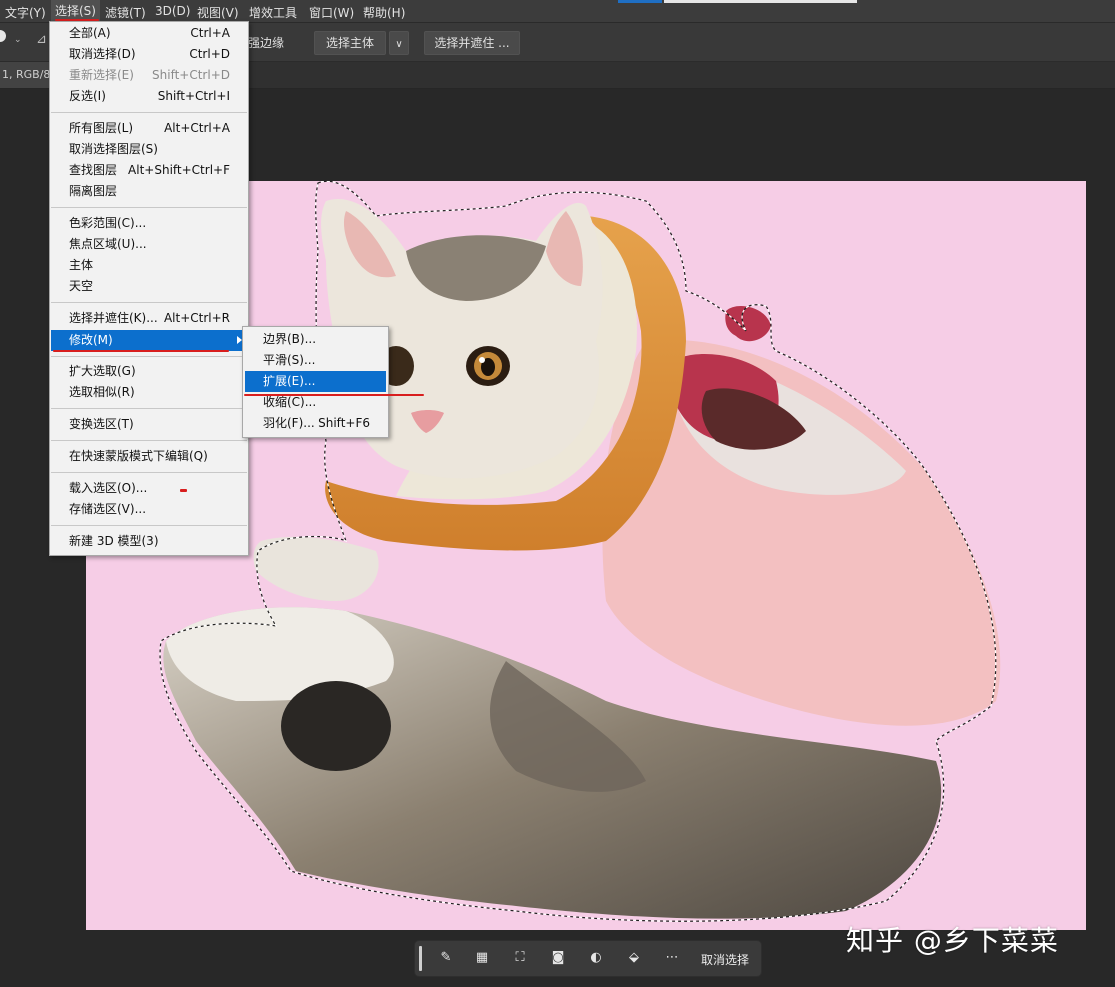 The height and width of the screenshot is (987, 1115). Describe the element at coordinates (149, 456) in the screenshot. I see `menu-item-quick-mask: 在快速蒙版模式下编辑(Q)` at that location.